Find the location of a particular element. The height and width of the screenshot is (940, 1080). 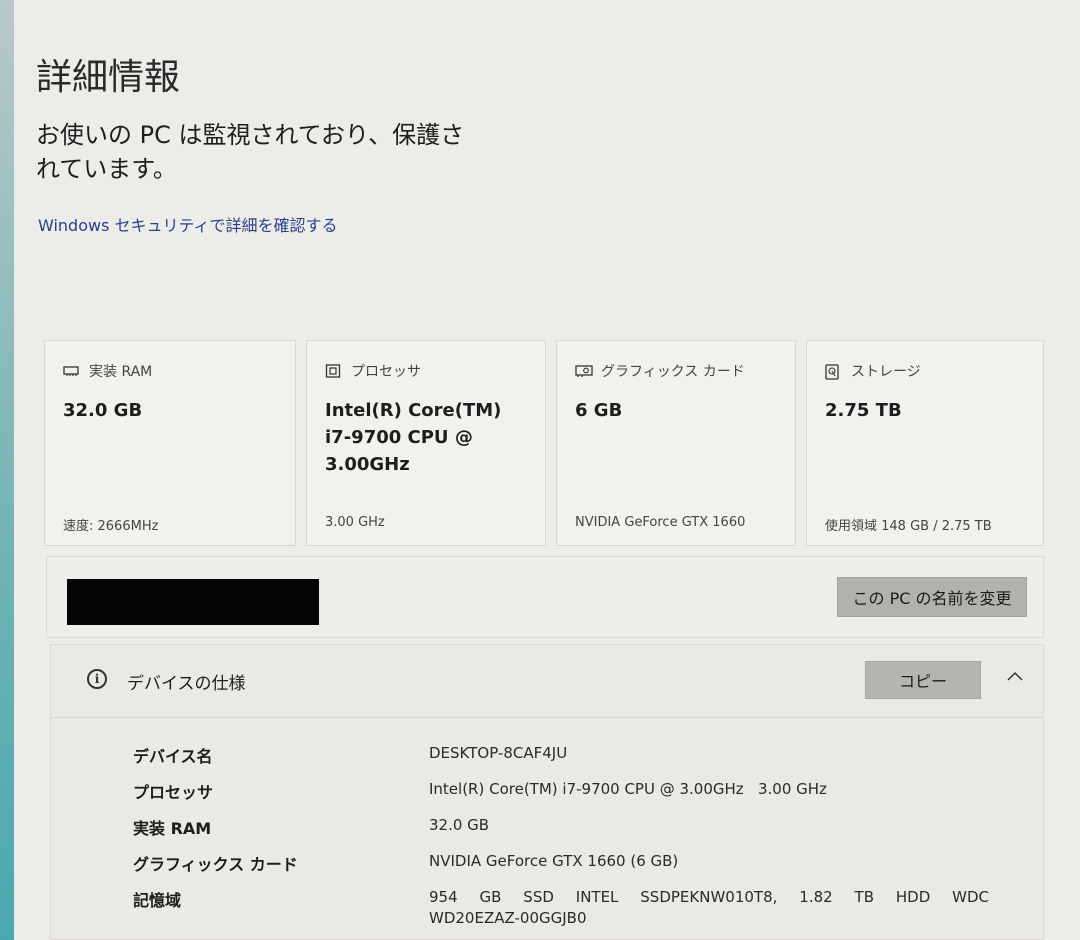

card-sub: NVIDIA GeForce GTX 1660 is located at coordinates (660, 522).